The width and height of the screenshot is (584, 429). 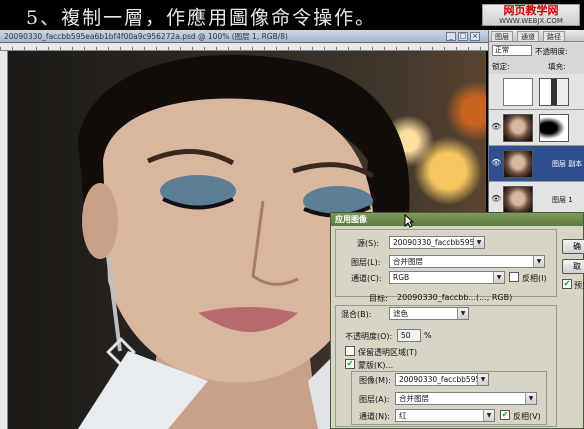 I want to click on target-label: 目标:, so click(x=378, y=298).